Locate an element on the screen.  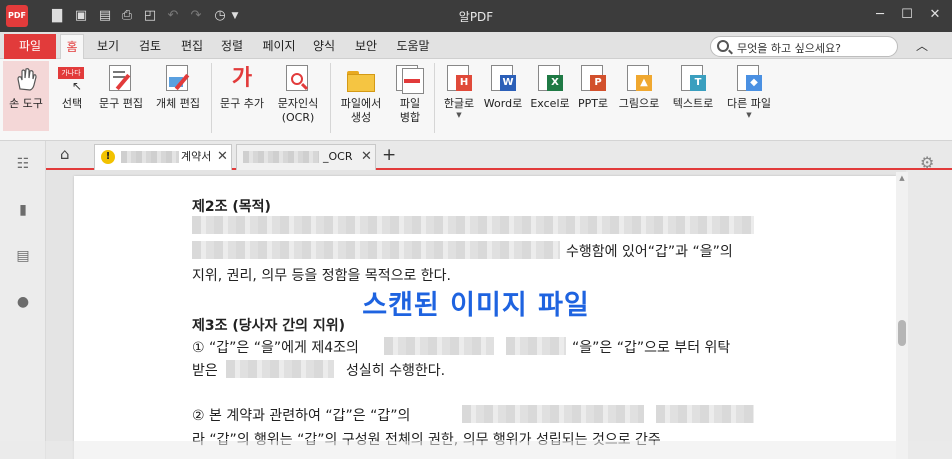
comment-icon: ▤ is located at coordinates (23, 256).